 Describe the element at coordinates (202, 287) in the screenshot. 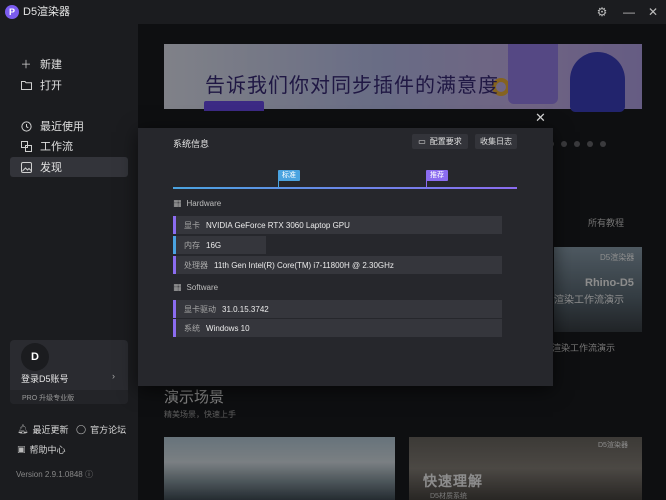

I see `software-heading-label: Software` at that location.